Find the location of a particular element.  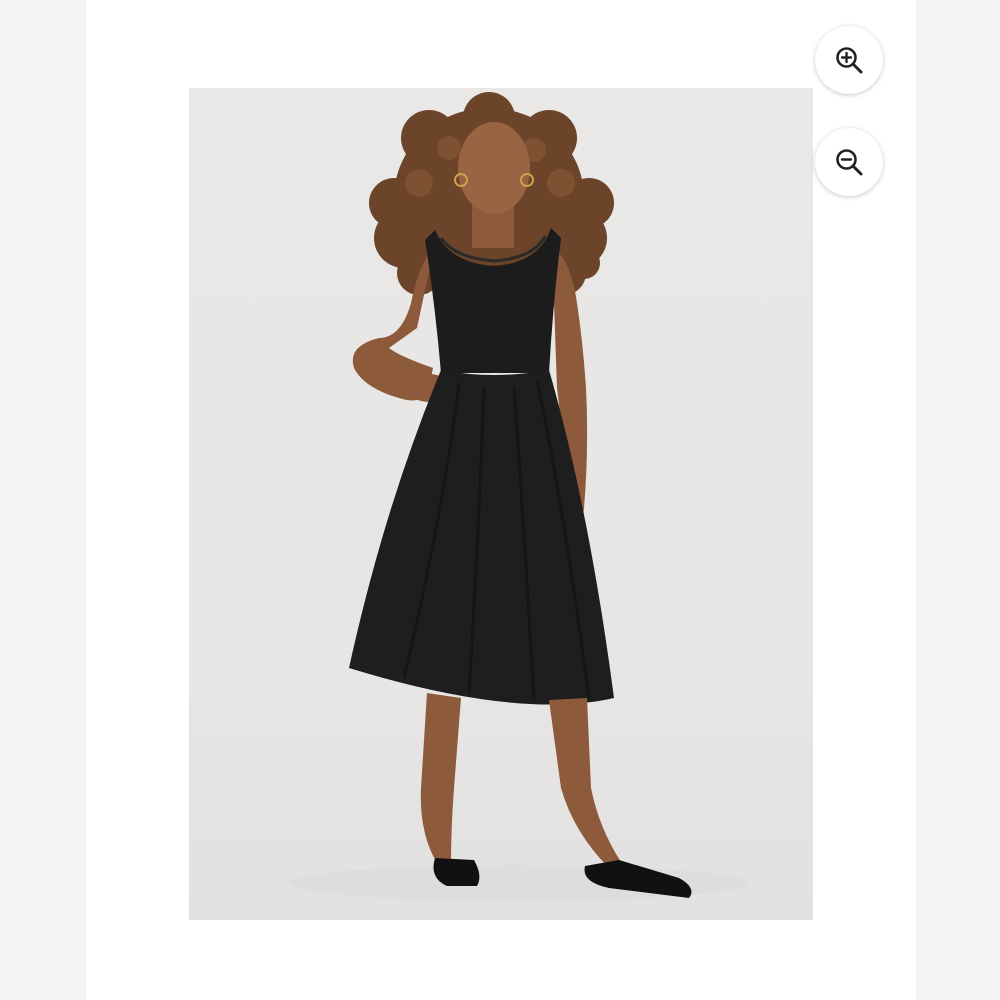

zoom-in-button is located at coordinates (849, 60).